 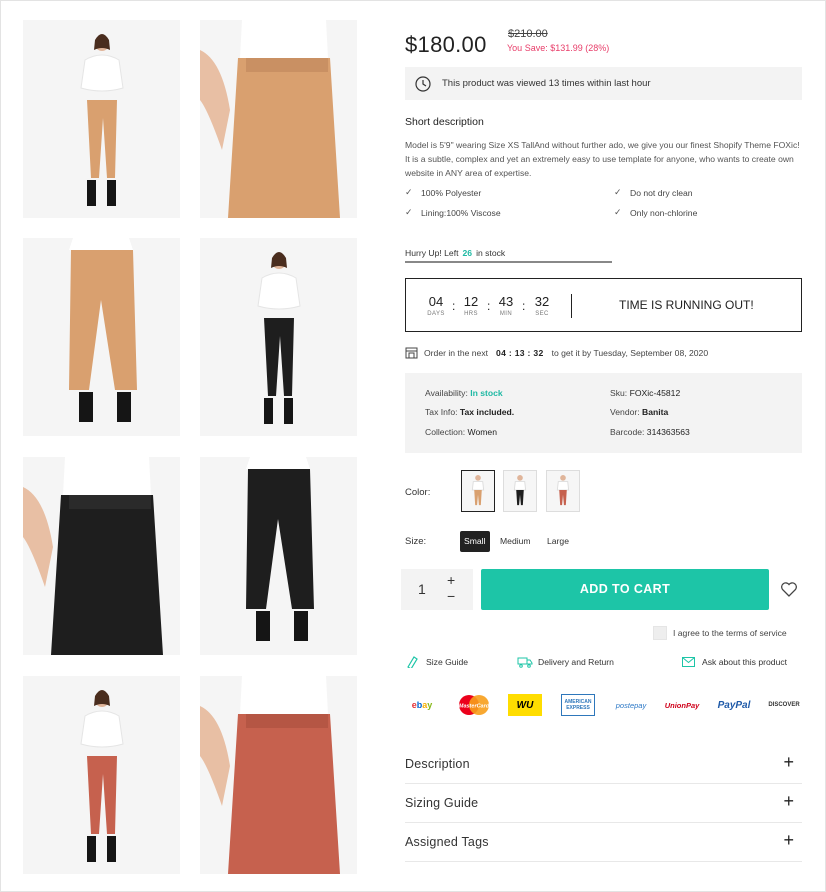 What do you see at coordinates (443, 192) in the screenshot?
I see `feature-item: ✓ 100% Polyester` at bounding box center [443, 192].